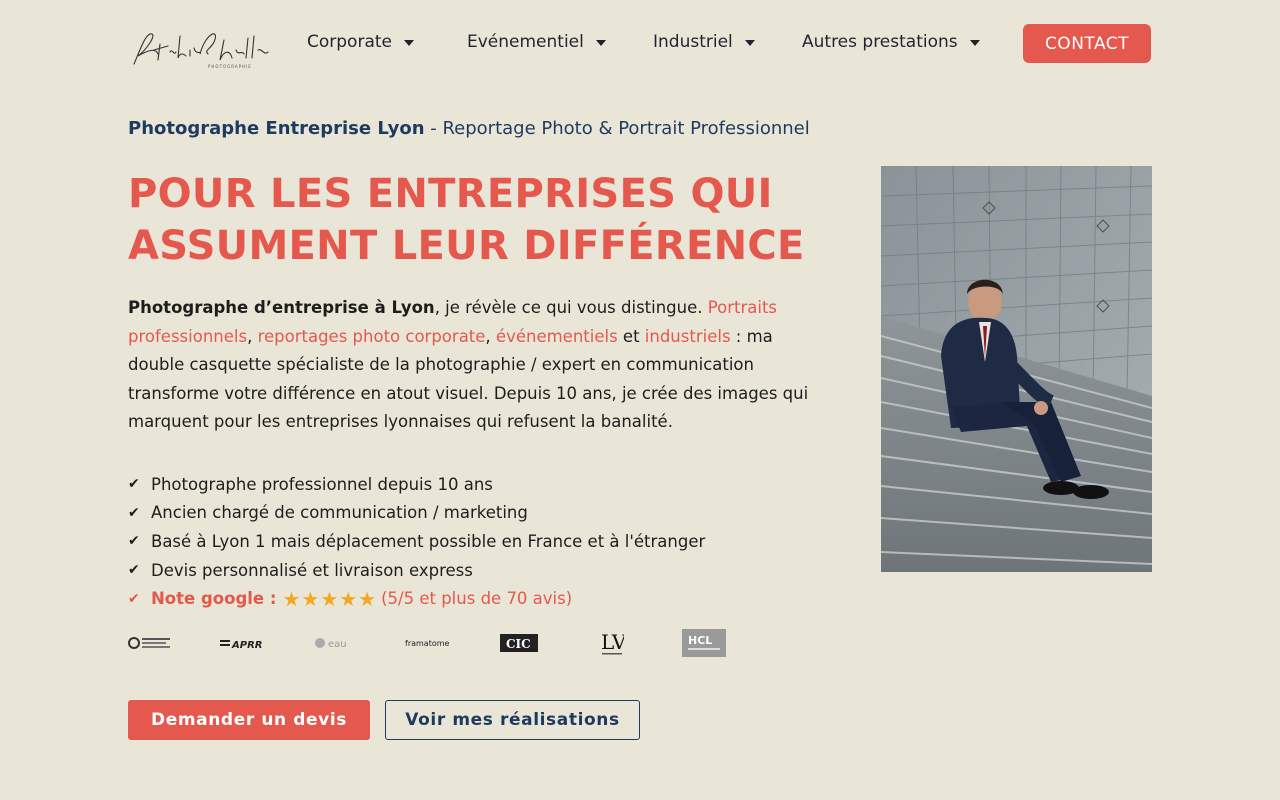 The image size is (1280, 800). I want to click on client-logo-lv: LV, so click(612, 643).